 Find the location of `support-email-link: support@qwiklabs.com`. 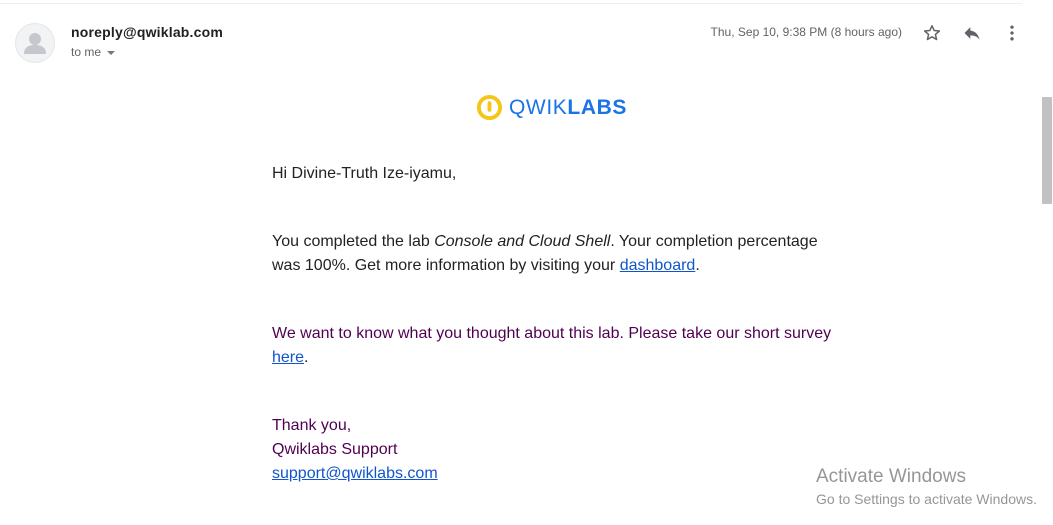

support-email-link: support@qwiklabs.com is located at coordinates (355, 473).